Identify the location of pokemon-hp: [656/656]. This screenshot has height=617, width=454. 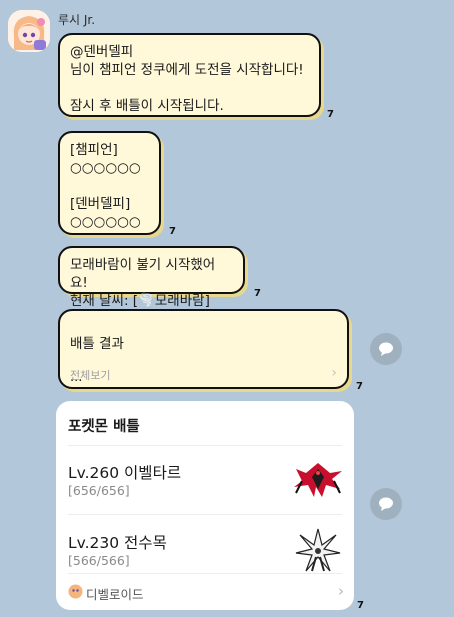
(99, 490).